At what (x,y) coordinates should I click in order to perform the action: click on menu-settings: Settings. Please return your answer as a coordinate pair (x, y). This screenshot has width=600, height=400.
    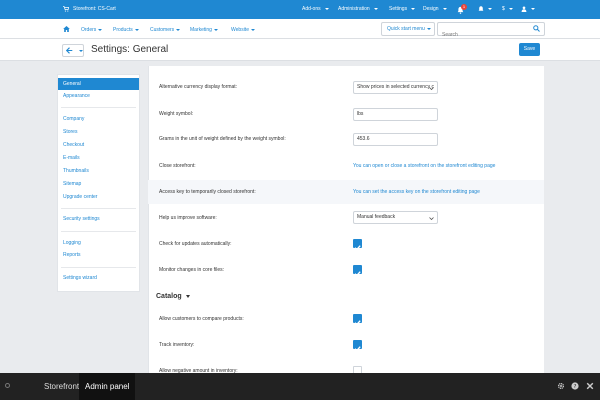
    Looking at the image, I should click on (402, 9).